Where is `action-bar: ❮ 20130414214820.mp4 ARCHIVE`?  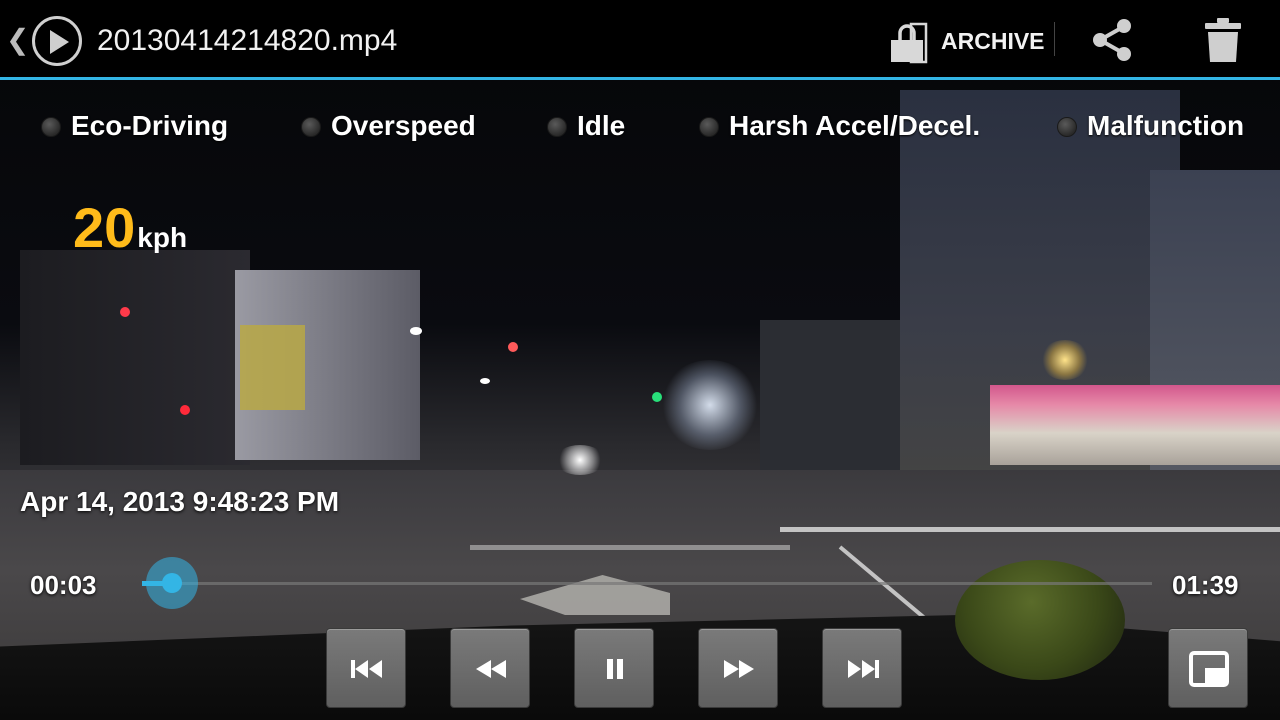 action-bar: ❮ 20130414214820.mp4 ARCHIVE is located at coordinates (640, 40).